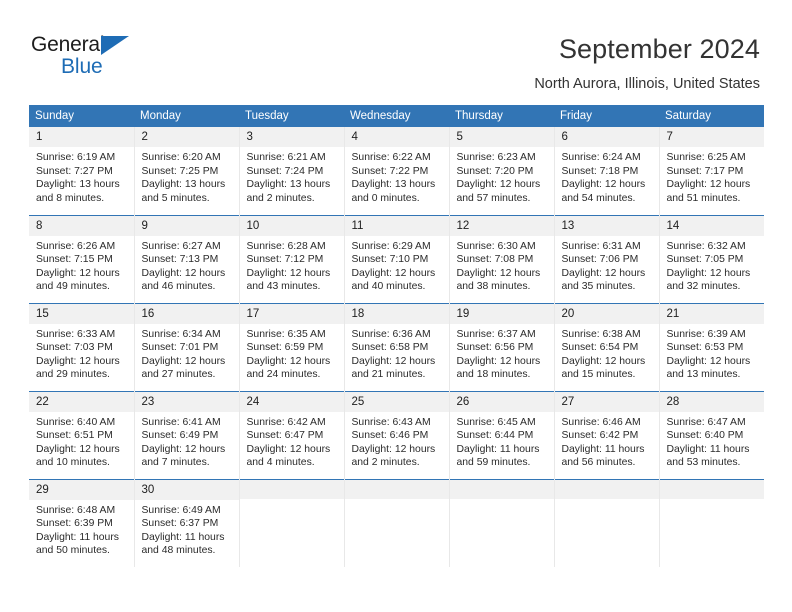 The height and width of the screenshot is (612, 792). What do you see at coordinates (498, 368) in the screenshot?
I see `daylight-duration: Daylight: 12 hours and 18 minutes.` at bounding box center [498, 368].